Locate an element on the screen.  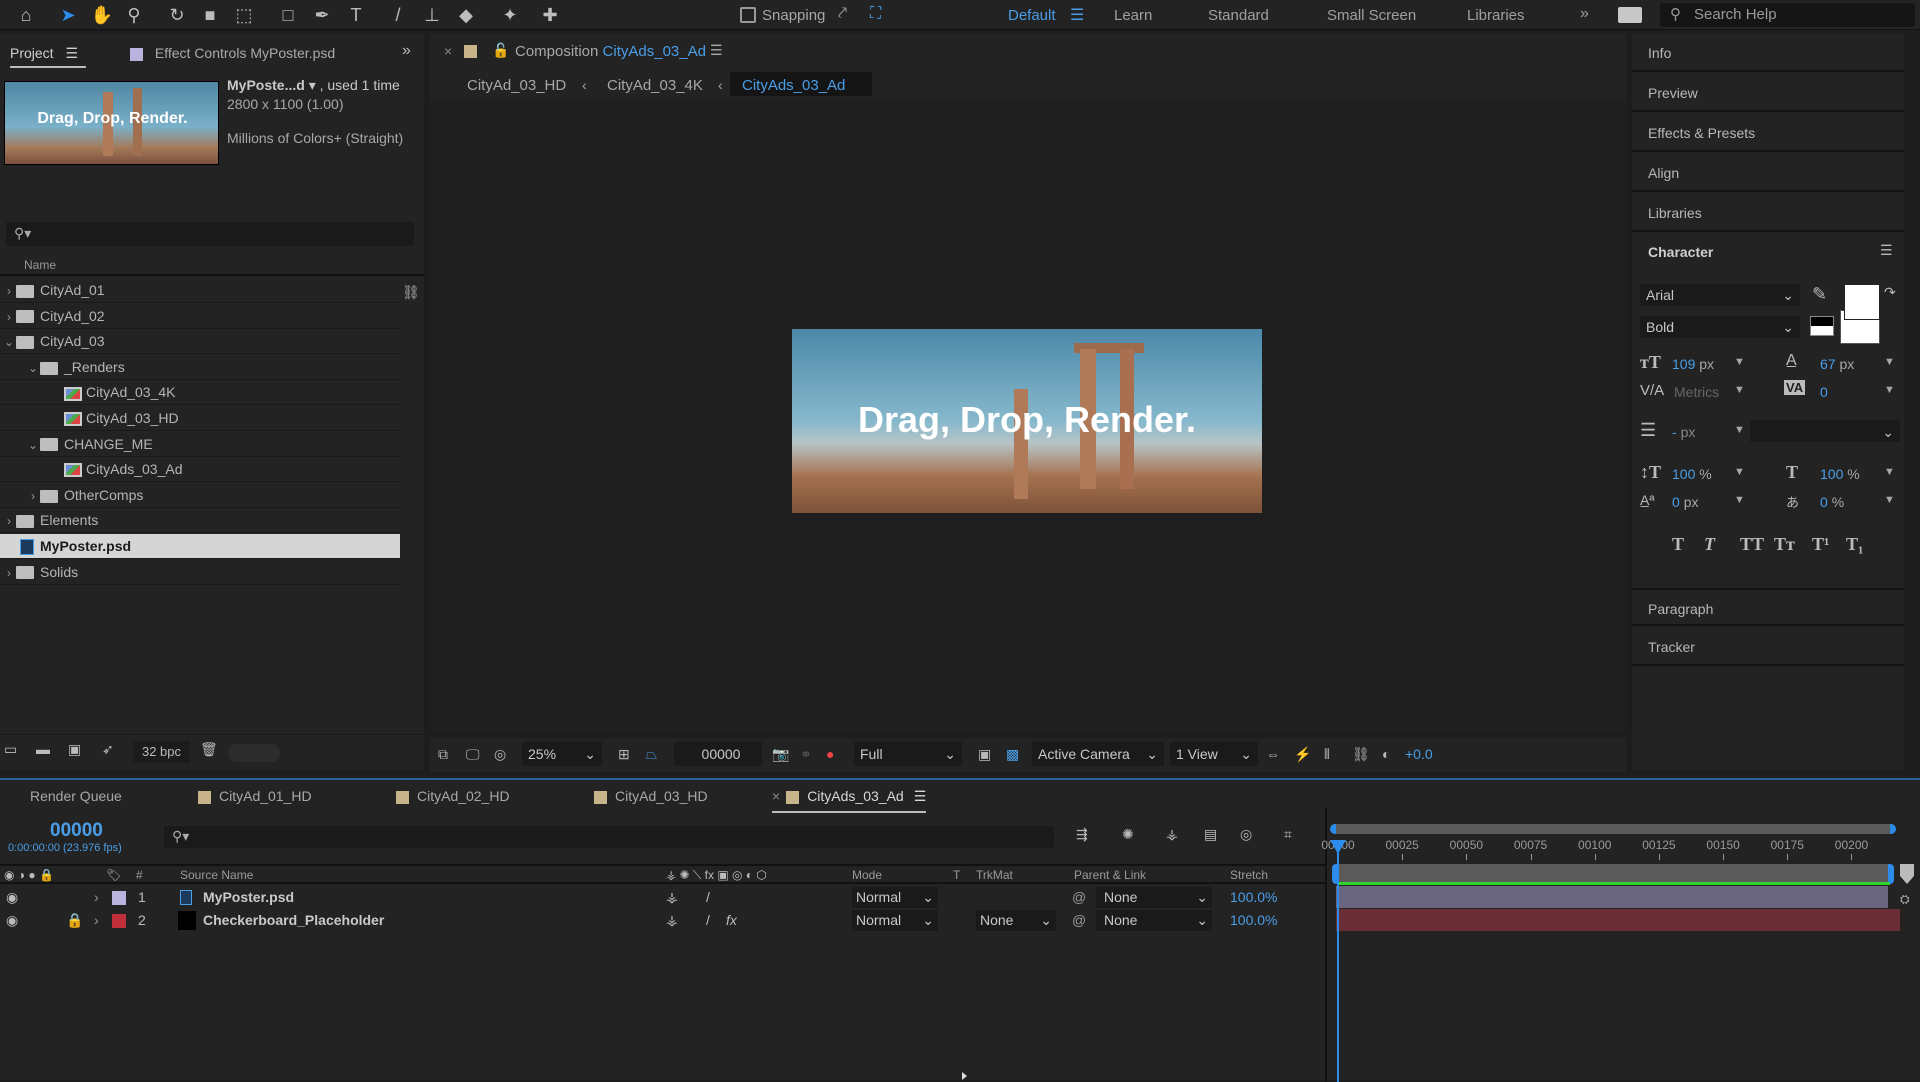
motion-blur-icon: ◎ is located at coordinates (1246, 834).